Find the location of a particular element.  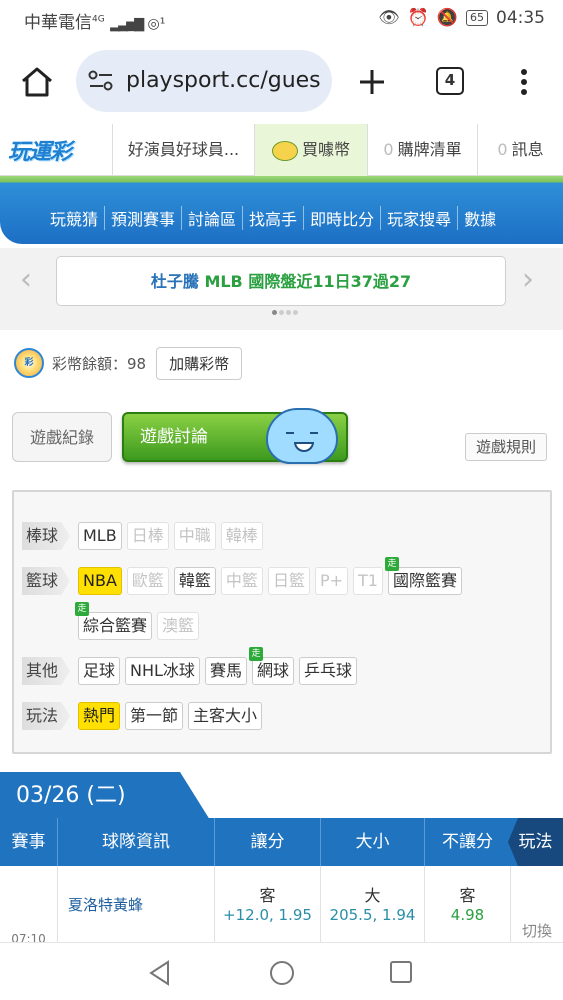

browser-toolbar: playsport.cc/gues 4 is located at coordinates (281, 81).